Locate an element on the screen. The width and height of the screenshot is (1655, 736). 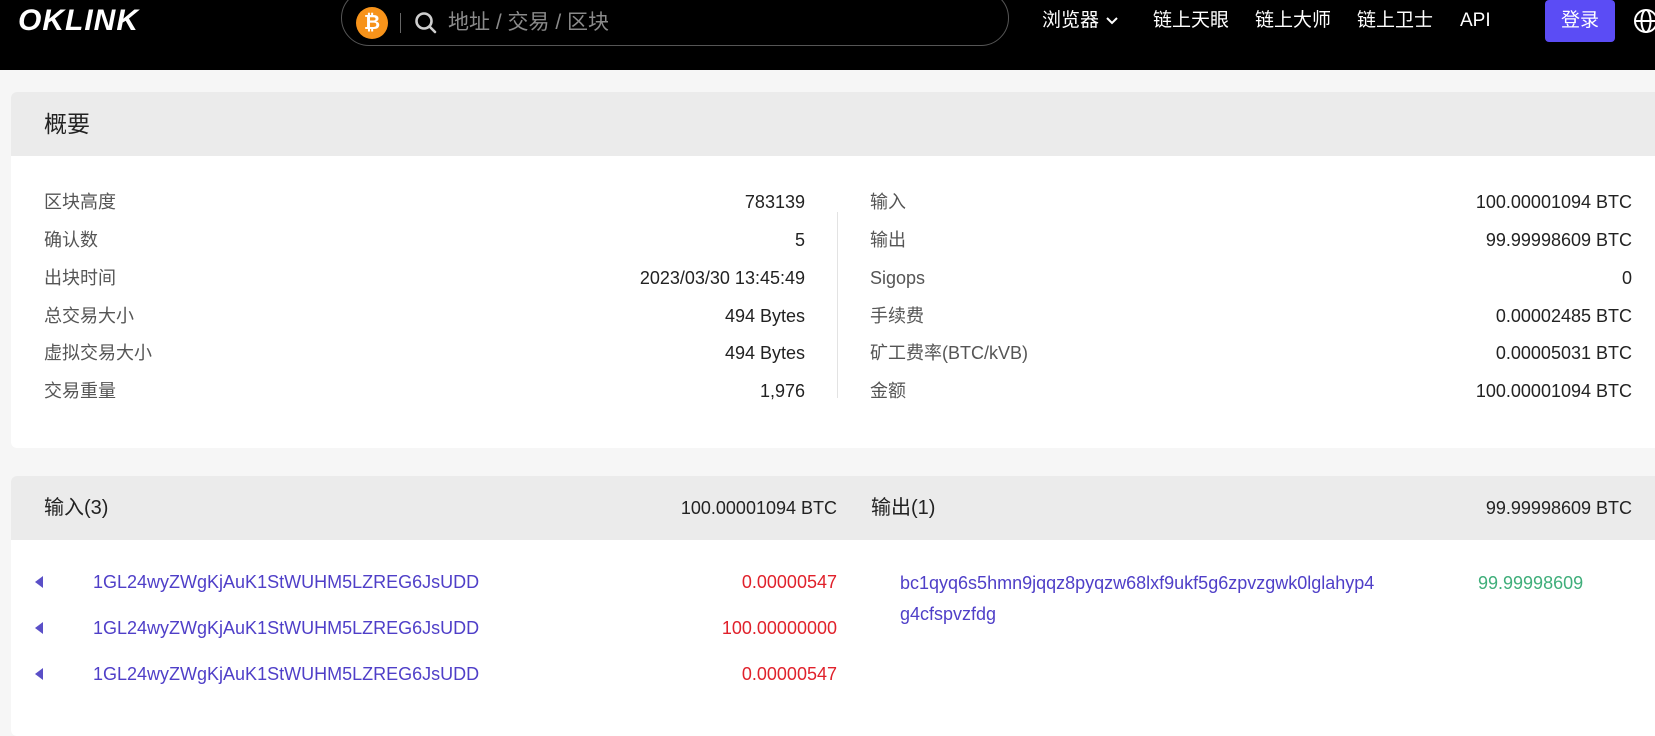
info-value: 5 is located at coordinates (799, 240).